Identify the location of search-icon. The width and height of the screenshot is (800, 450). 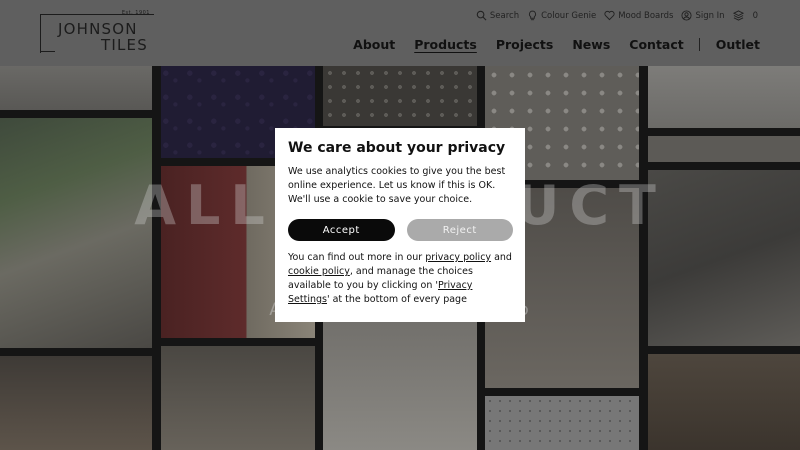
(481, 15).